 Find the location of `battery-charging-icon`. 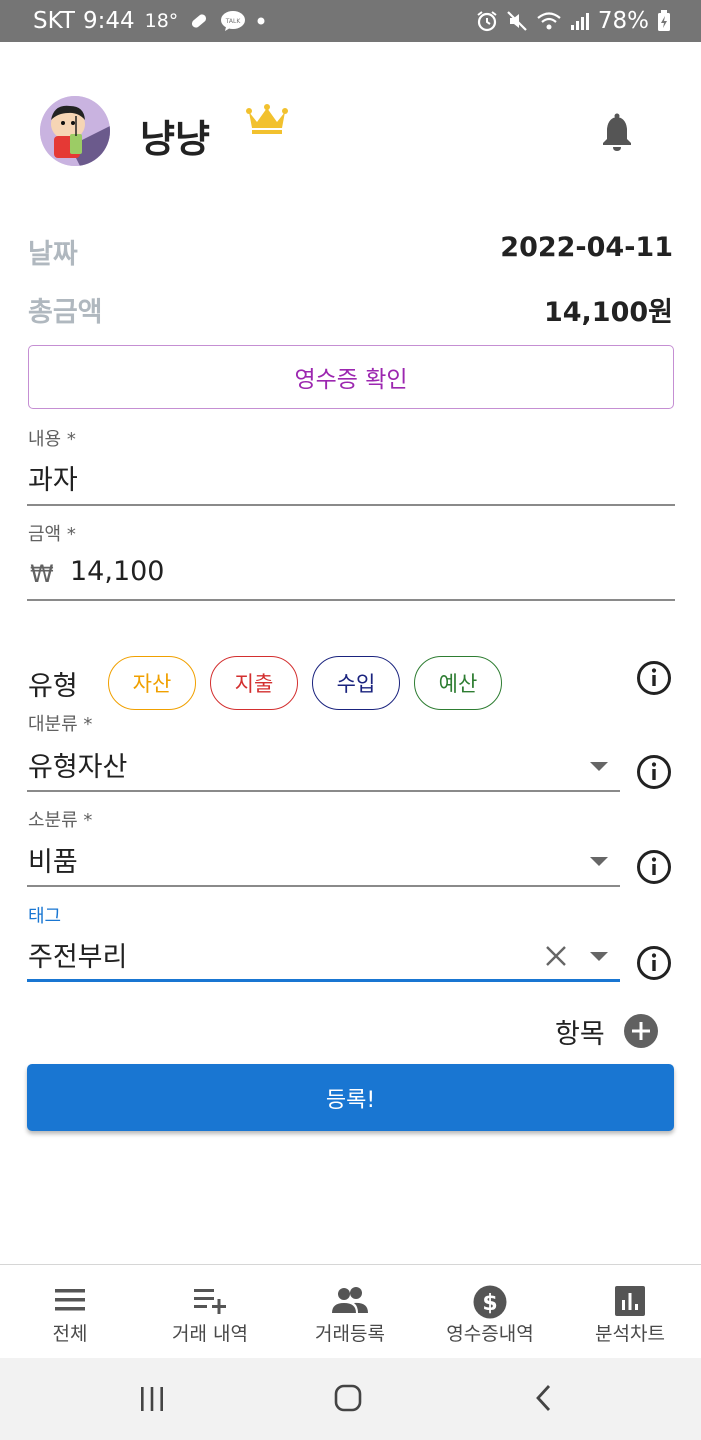

battery-charging-icon is located at coordinates (664, 21).